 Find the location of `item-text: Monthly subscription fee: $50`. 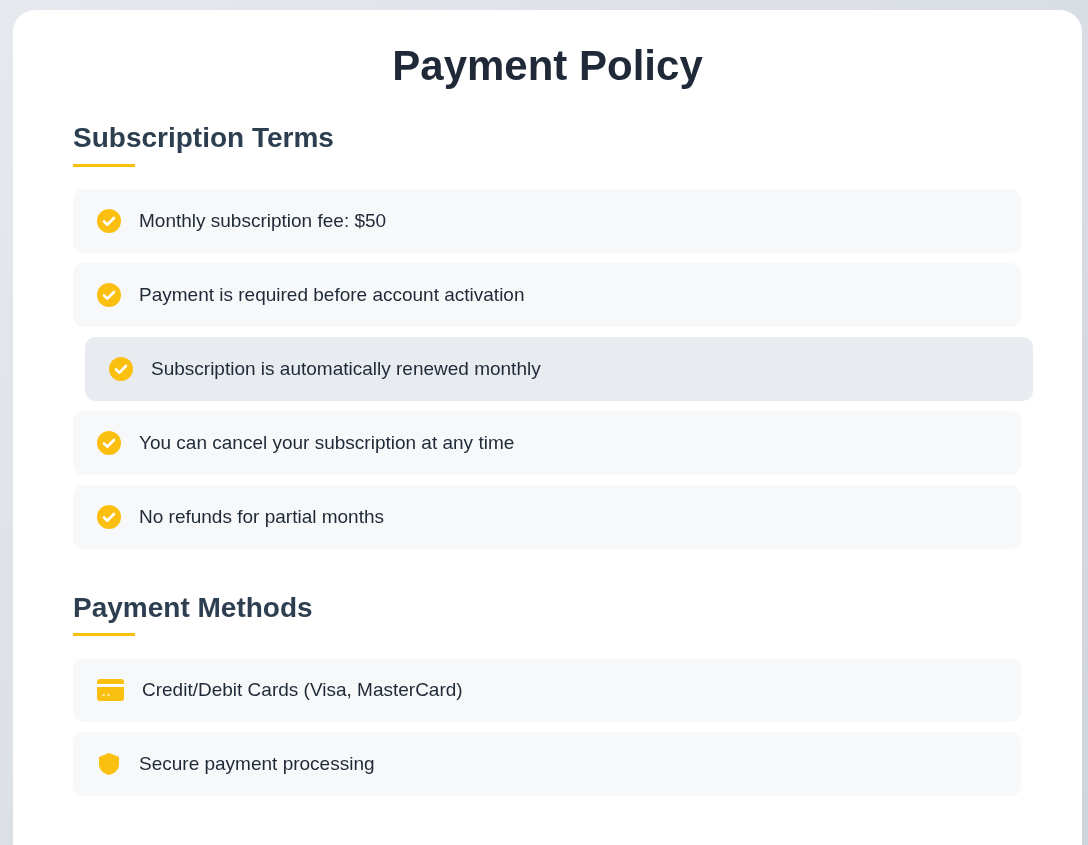

item-text: Monthly subscription fee: $50 is located at coordinates (263, 220).